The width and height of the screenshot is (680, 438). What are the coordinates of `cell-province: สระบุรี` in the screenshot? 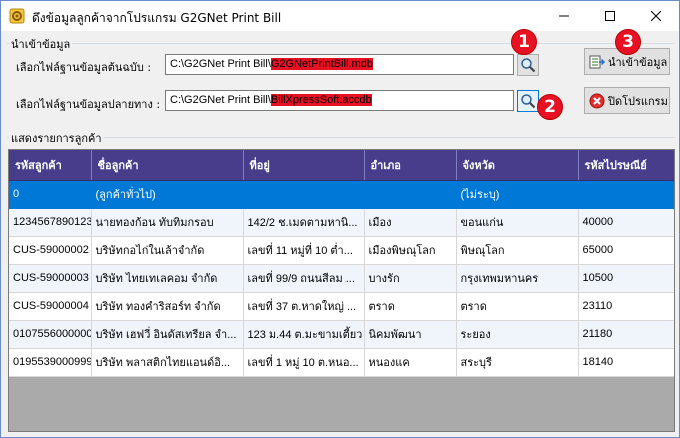 It's located at (517, 362).